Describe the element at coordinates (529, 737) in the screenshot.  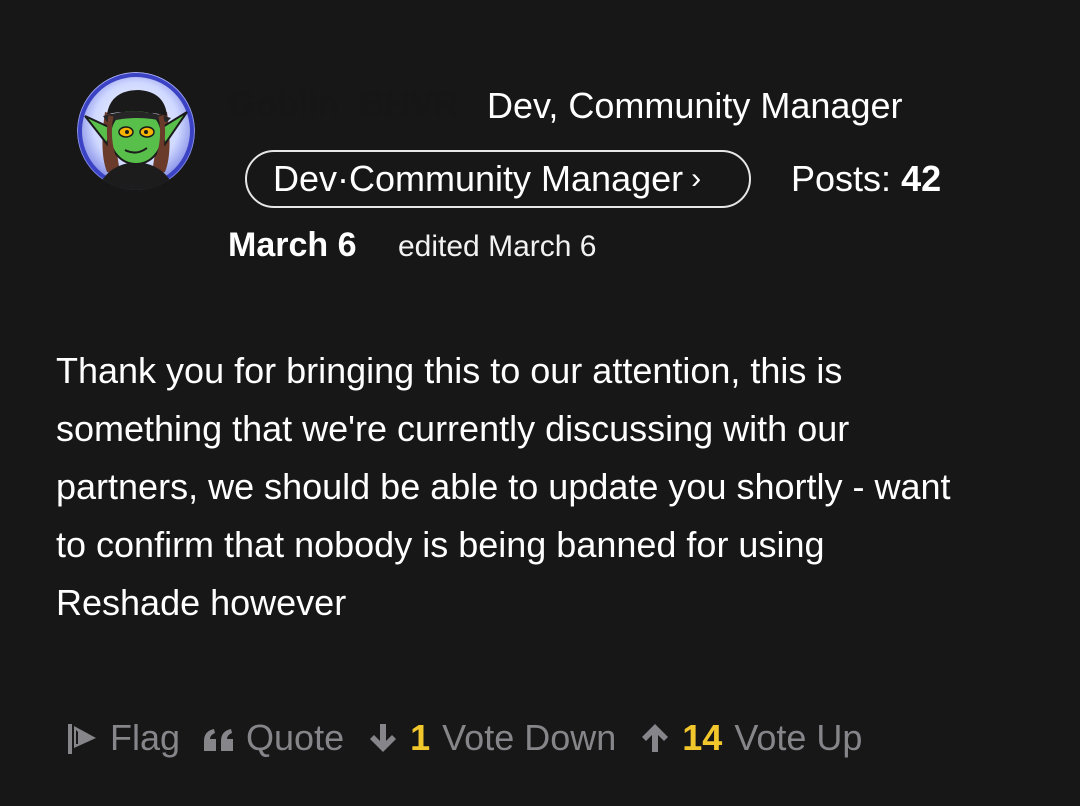
I see `vote-down-label: Vote Down` at that location.